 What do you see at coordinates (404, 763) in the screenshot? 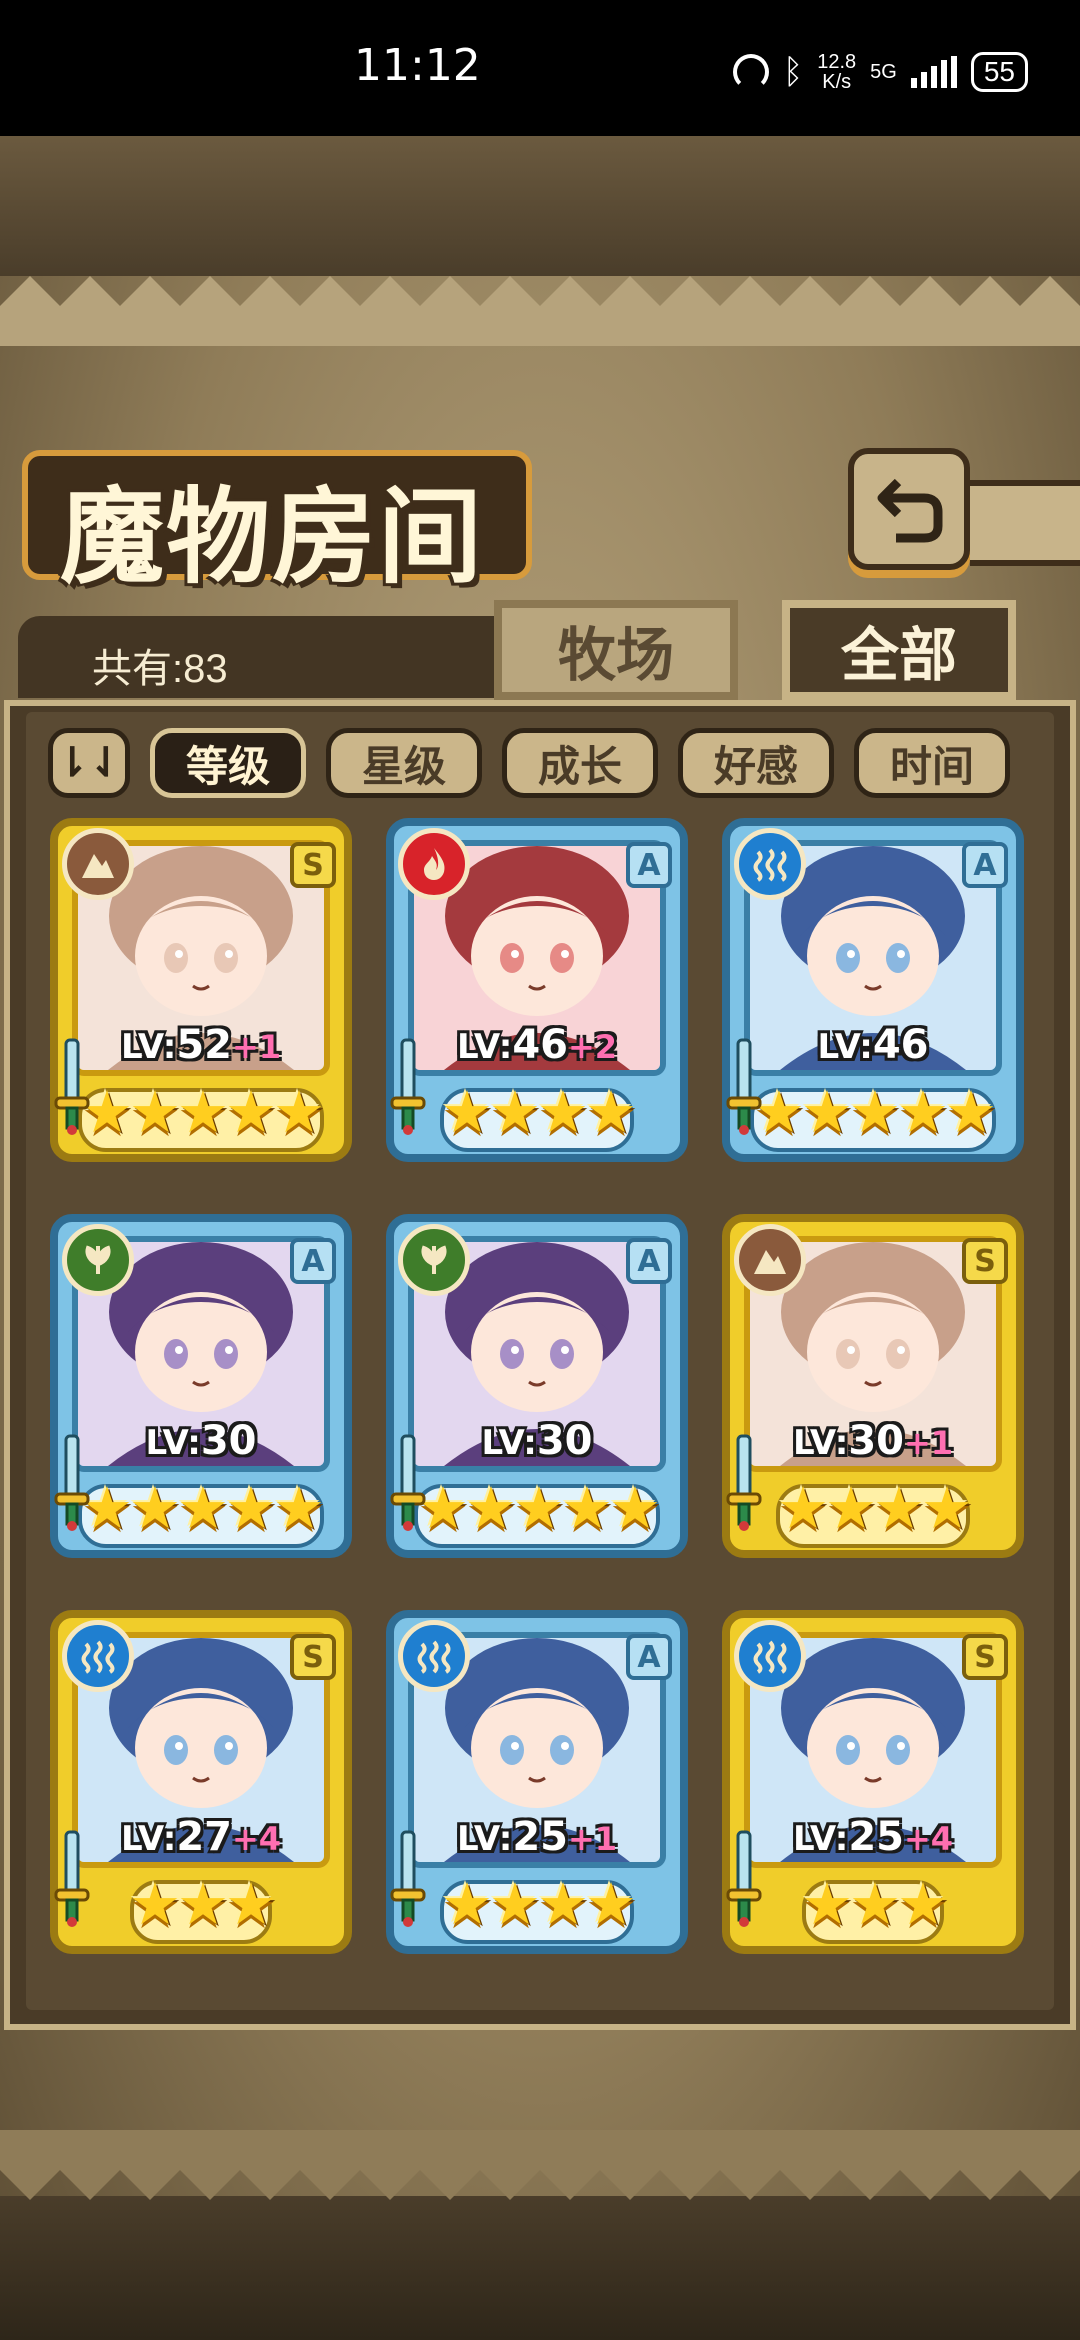
I see `sort-star-button: 星级` at bounding box center [404, 763].